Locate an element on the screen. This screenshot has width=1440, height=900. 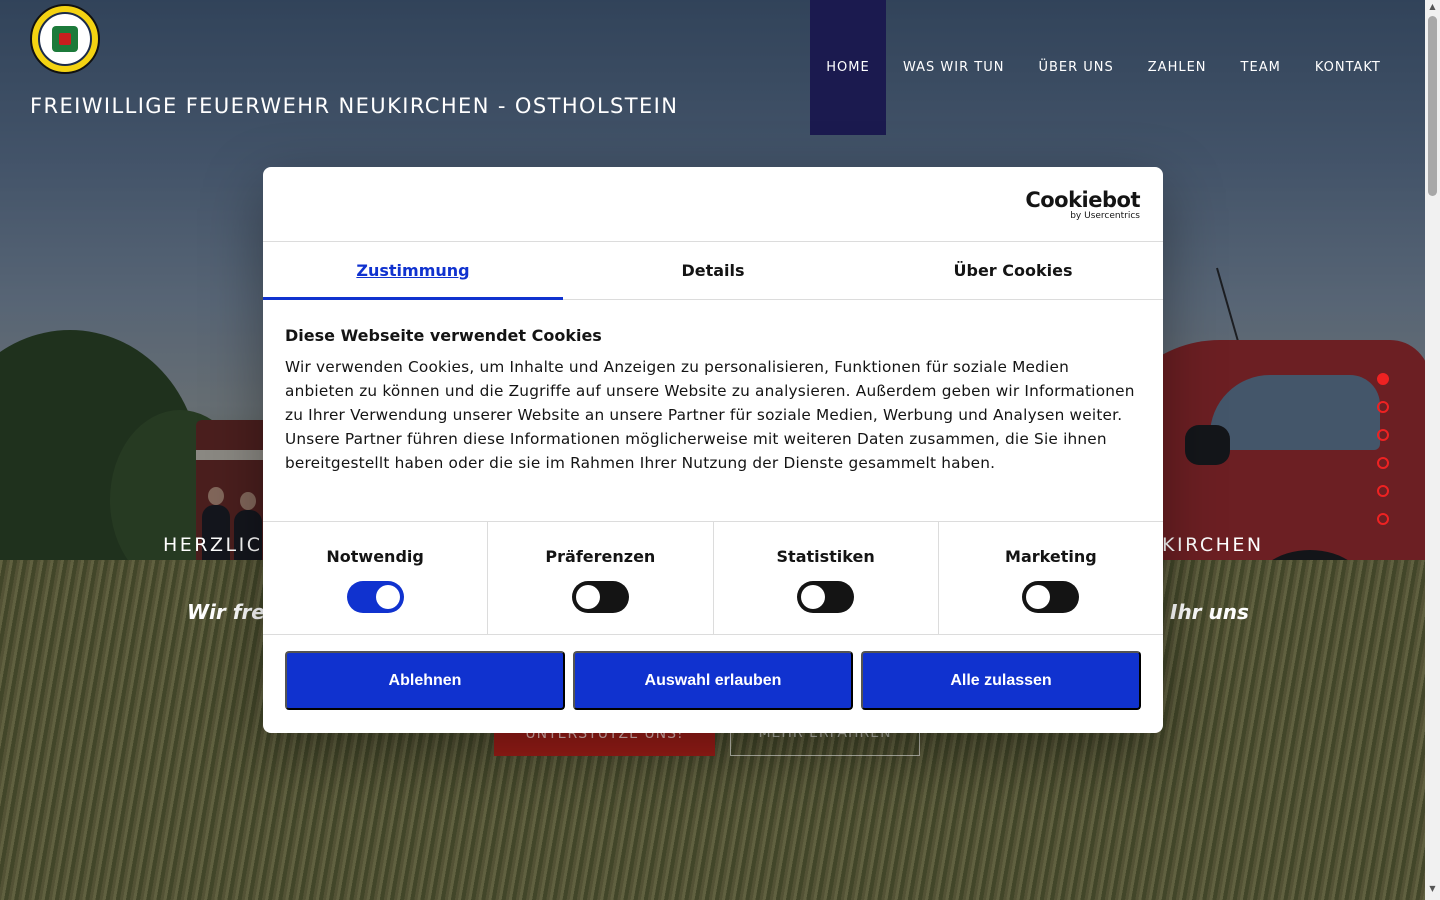
nav-was-wir-tun: WAS WIR TUN is located at coordinates (953, 67).